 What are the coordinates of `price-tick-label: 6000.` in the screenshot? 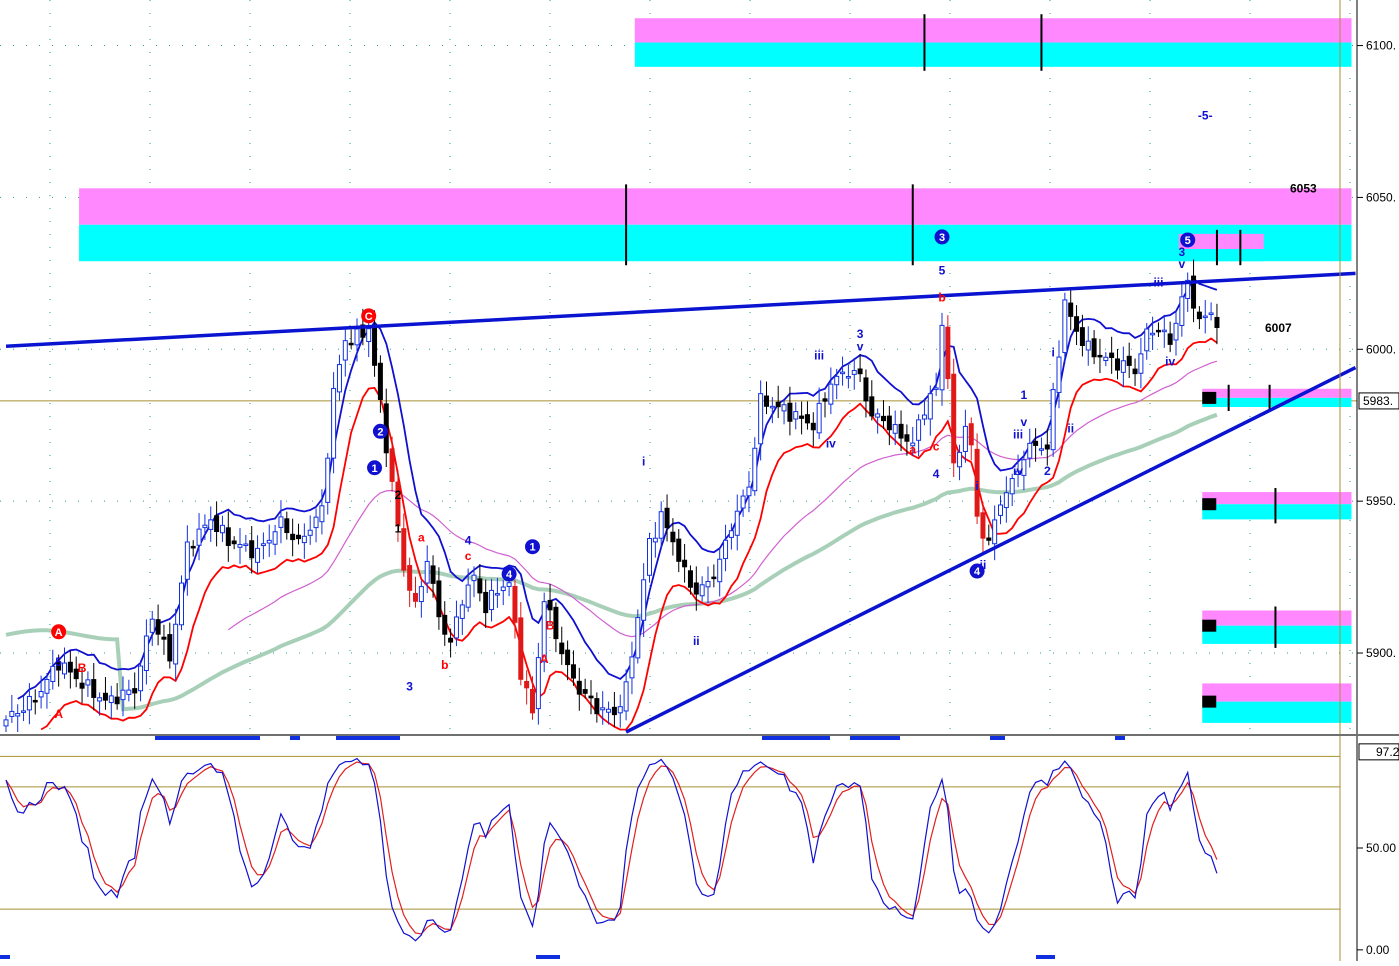 It's located at (1381, 349).